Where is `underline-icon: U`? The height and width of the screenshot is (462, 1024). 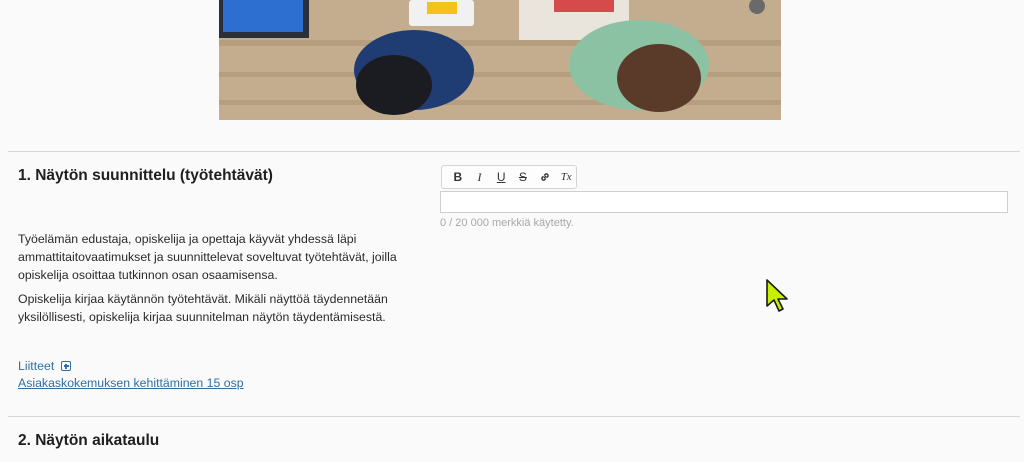 underline-icon: U is located at coordinates (501, 177).